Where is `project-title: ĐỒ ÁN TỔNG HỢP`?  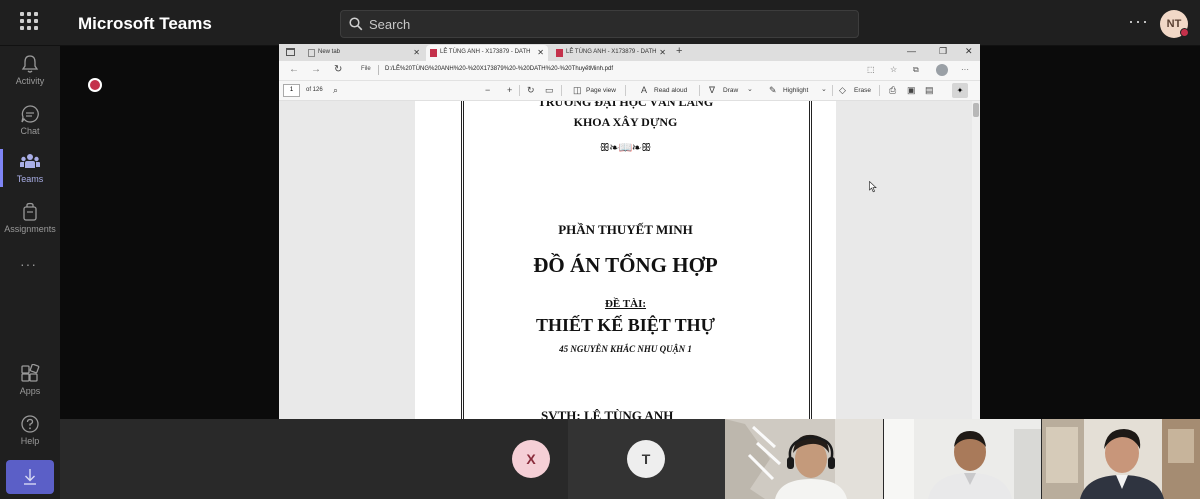
project-title: ĐỒ ÁN TỔNG HỢP is located at coordinates (625, 265).